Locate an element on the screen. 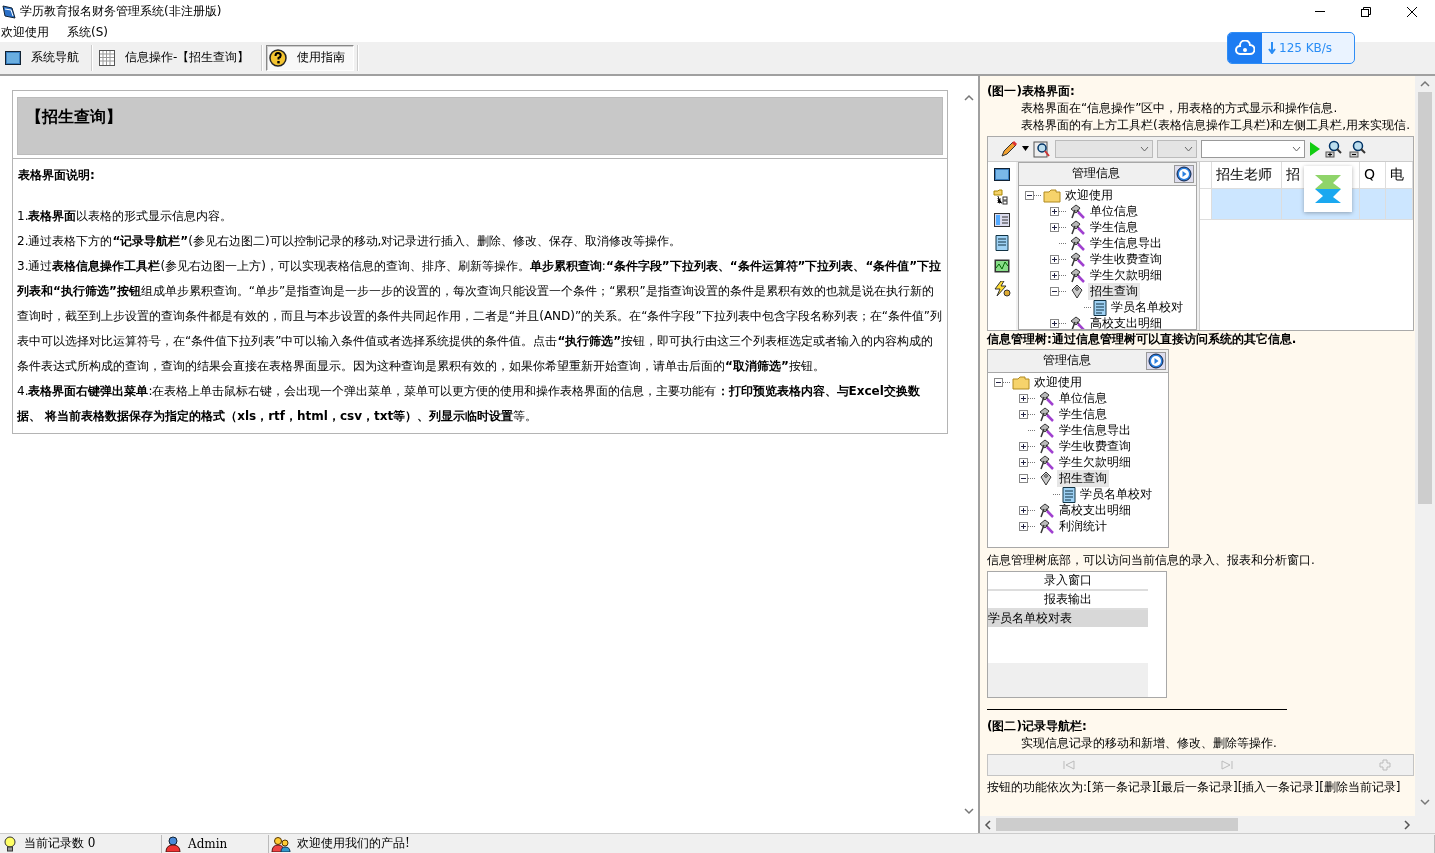 This screenshot has width=1435, height=853. download-arrow-icon is located at coordinates (1272, 48).